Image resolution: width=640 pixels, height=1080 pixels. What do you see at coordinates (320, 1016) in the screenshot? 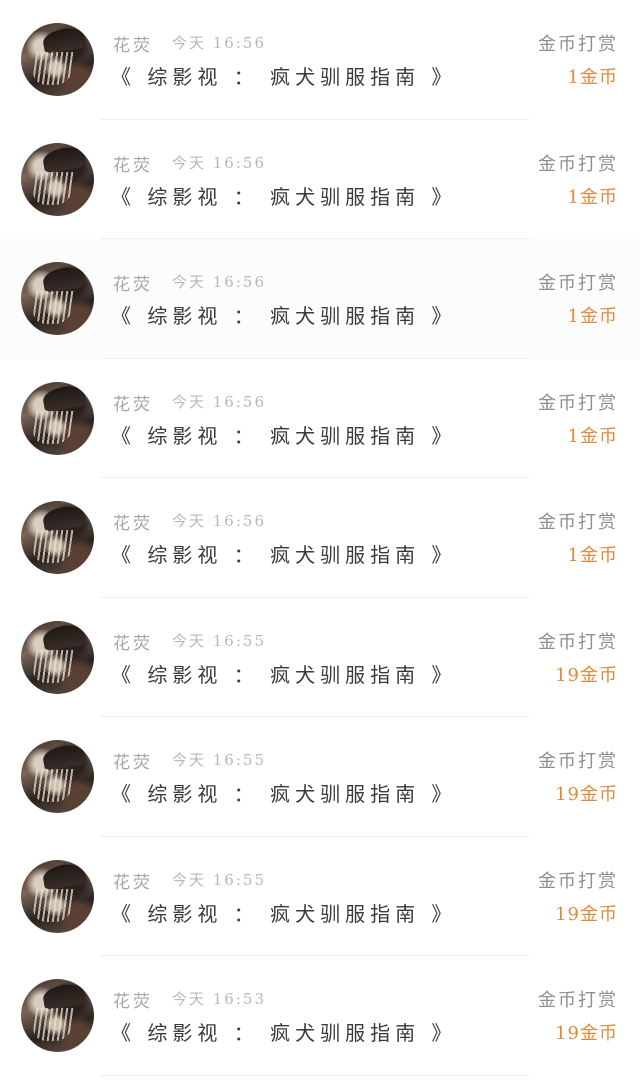
I see `list-item: 花荧 今天 16:53 《 综影视 ： 疯犬驯服指南 》 金币打赏 19金币` at bounding box center [320, 1016].